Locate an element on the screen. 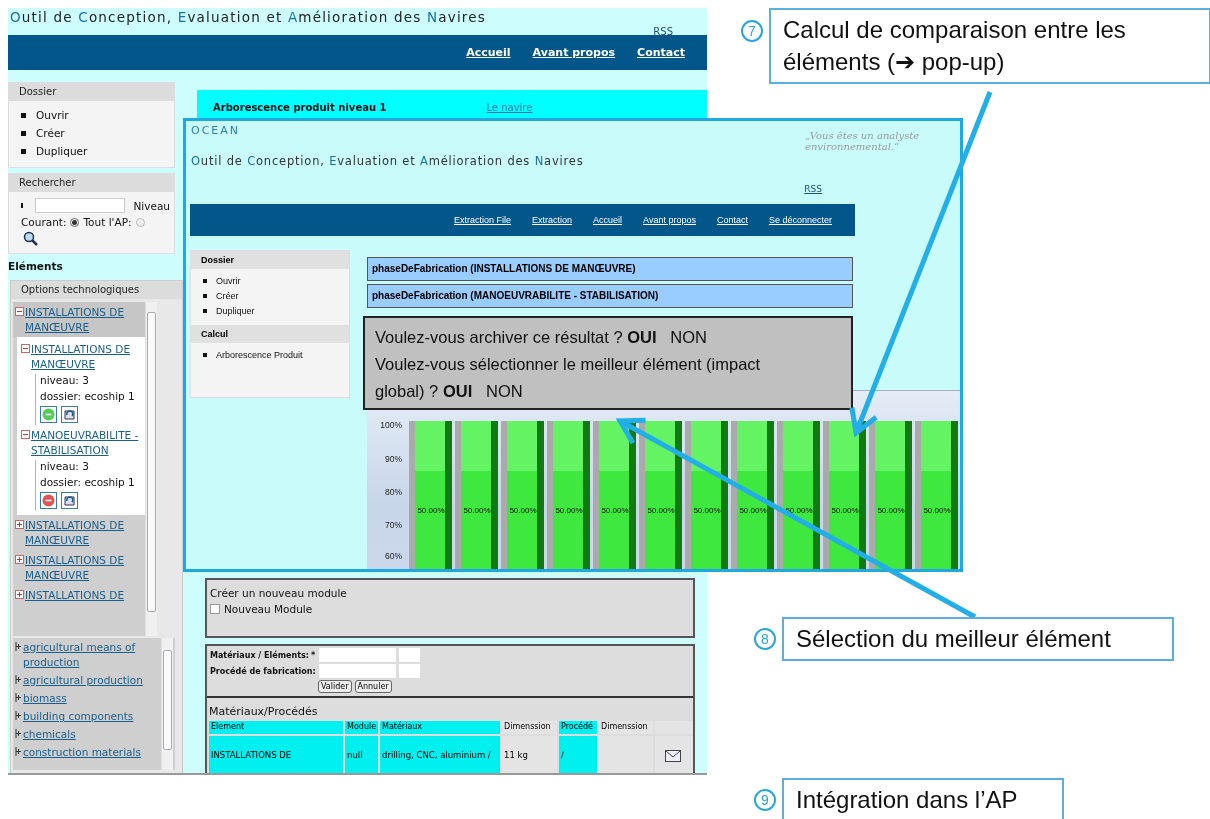  category-link: building components is located at coordinates (78, 716).